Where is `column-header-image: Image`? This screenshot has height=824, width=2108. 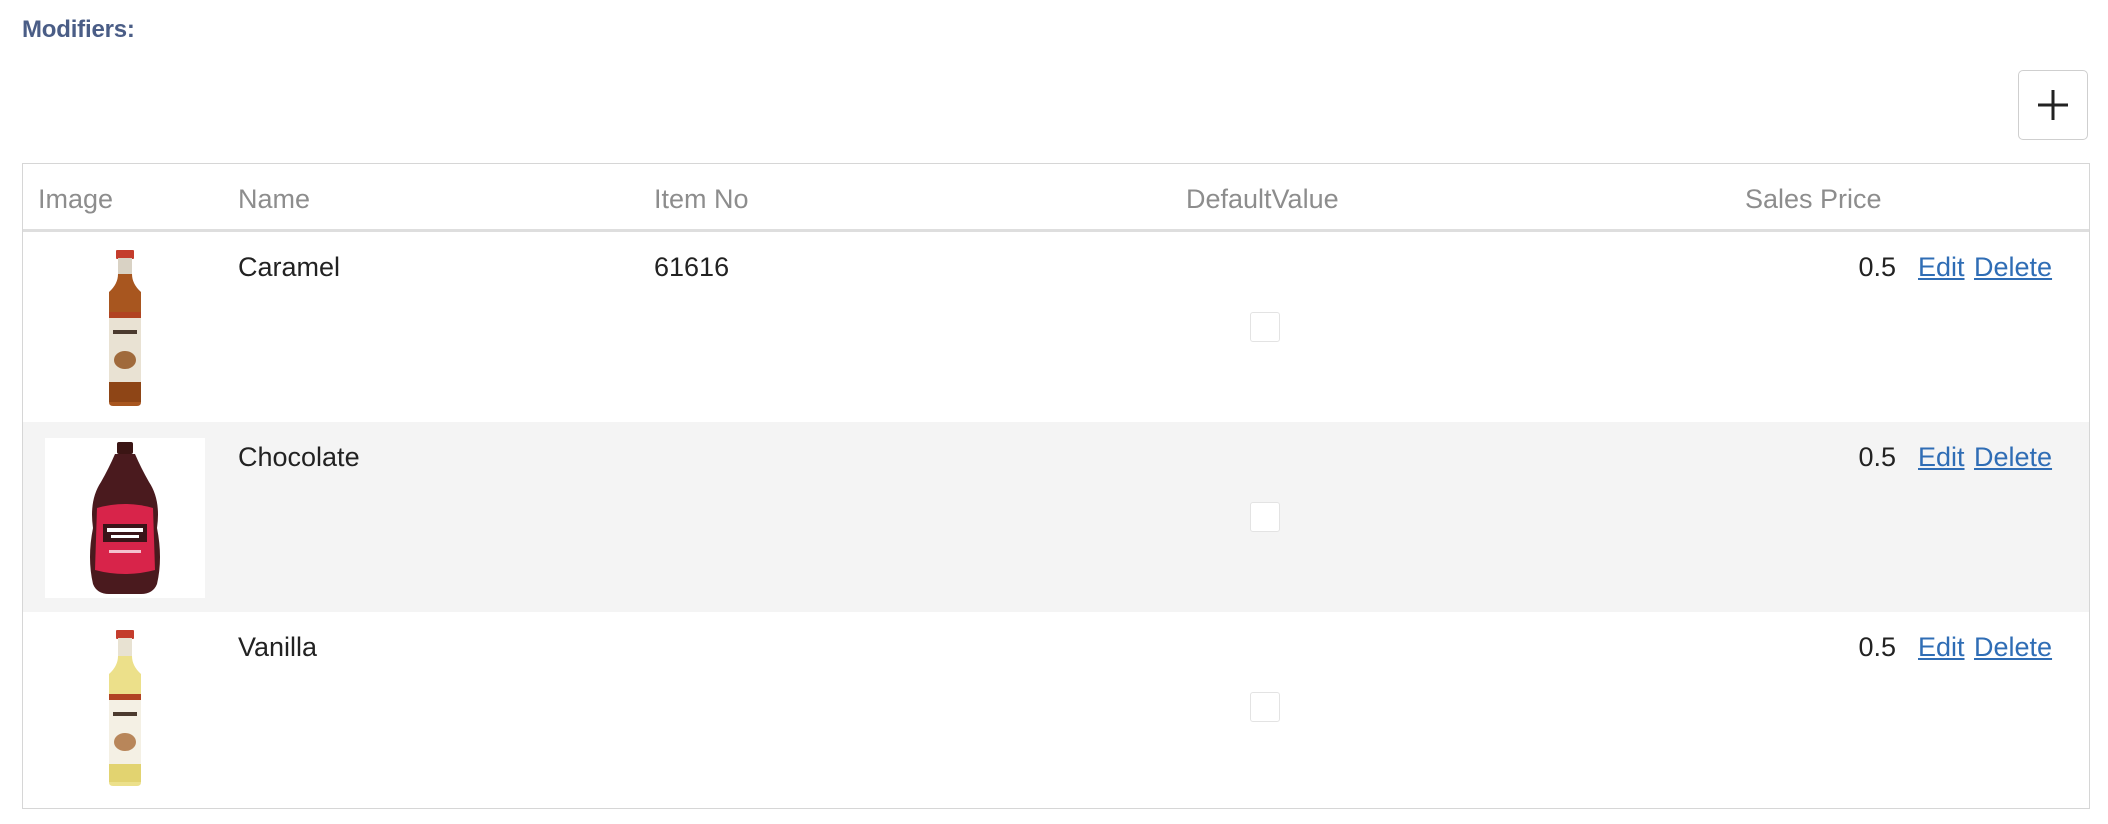
column-header-image: Image is located at coordinates (76, 199).